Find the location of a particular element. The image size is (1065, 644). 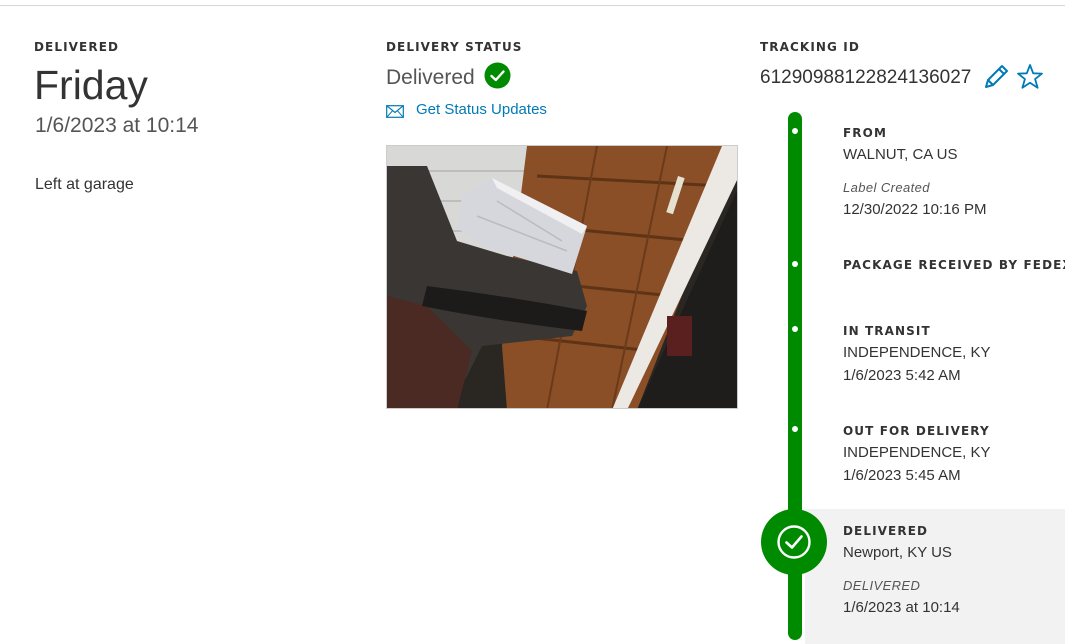

top-divider is located at coordinates (532, 5).